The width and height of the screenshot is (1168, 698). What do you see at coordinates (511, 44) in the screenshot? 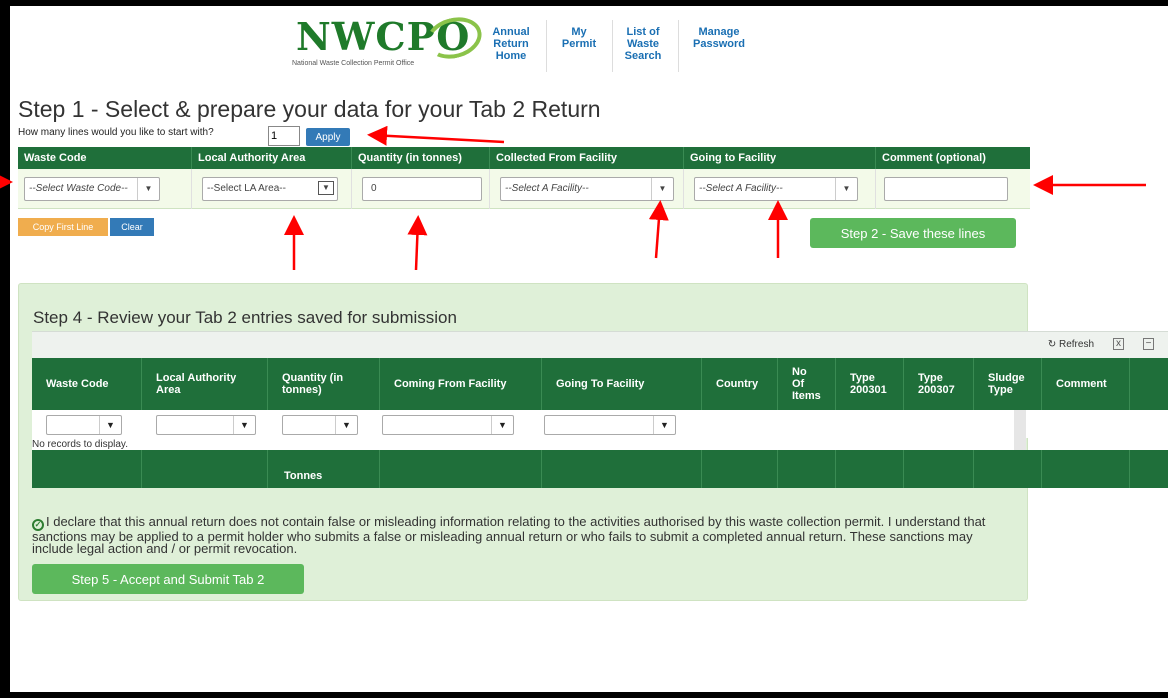
I see `nav-annual-return-home: Annual Return Home` at bounding box center [511, 44].